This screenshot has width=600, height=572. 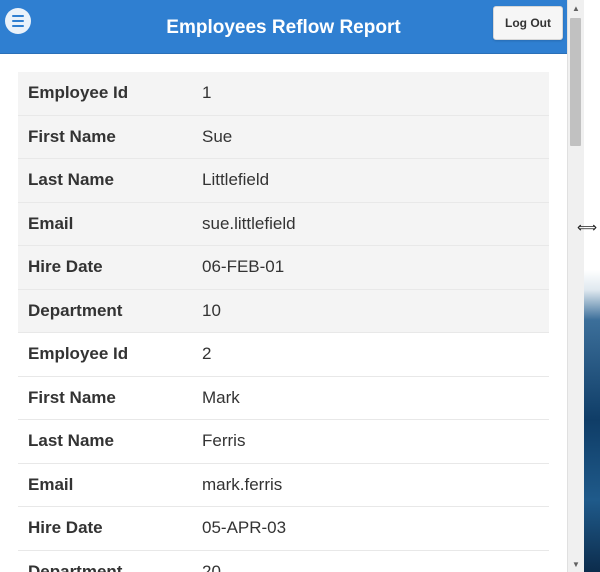 I want to click on report-row-employee-id: Employee Id 1, so click(x=283, y=94).